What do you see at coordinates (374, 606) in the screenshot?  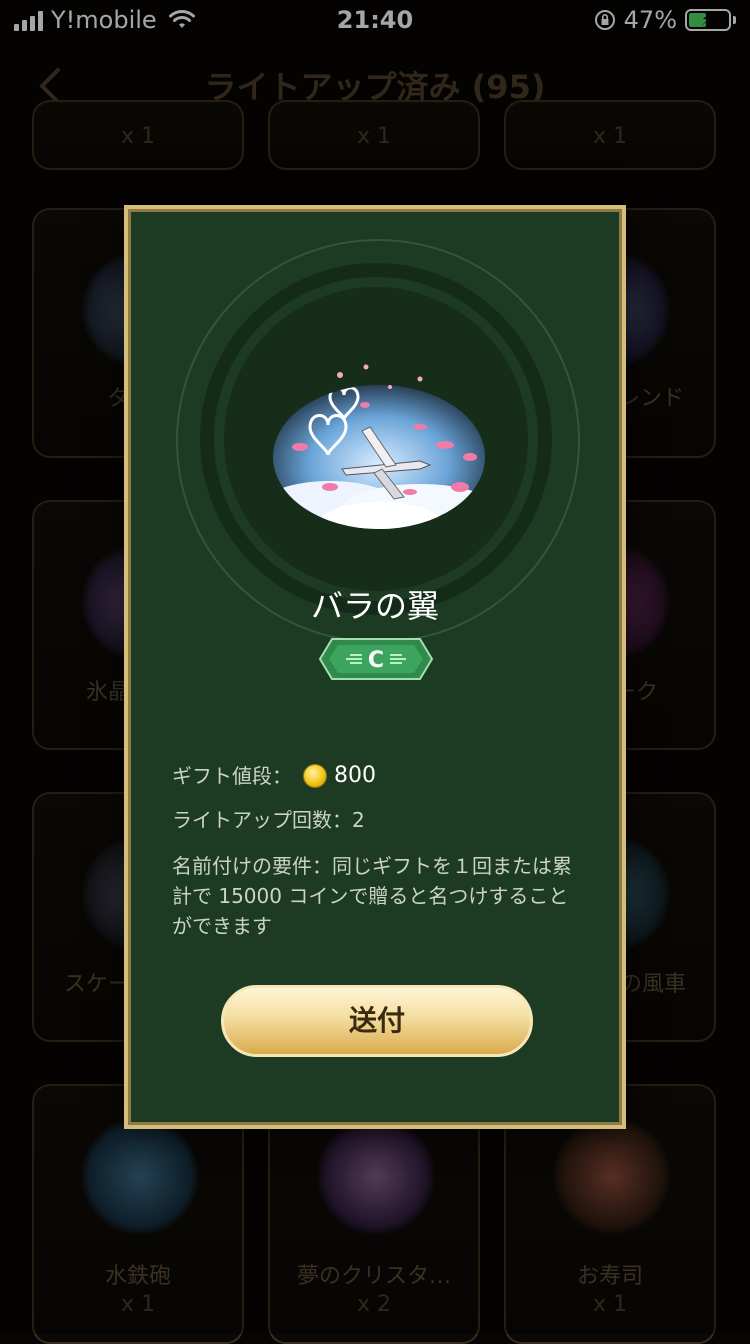 I see `gift-title: バラの翼` at bounding box center [374, 606].